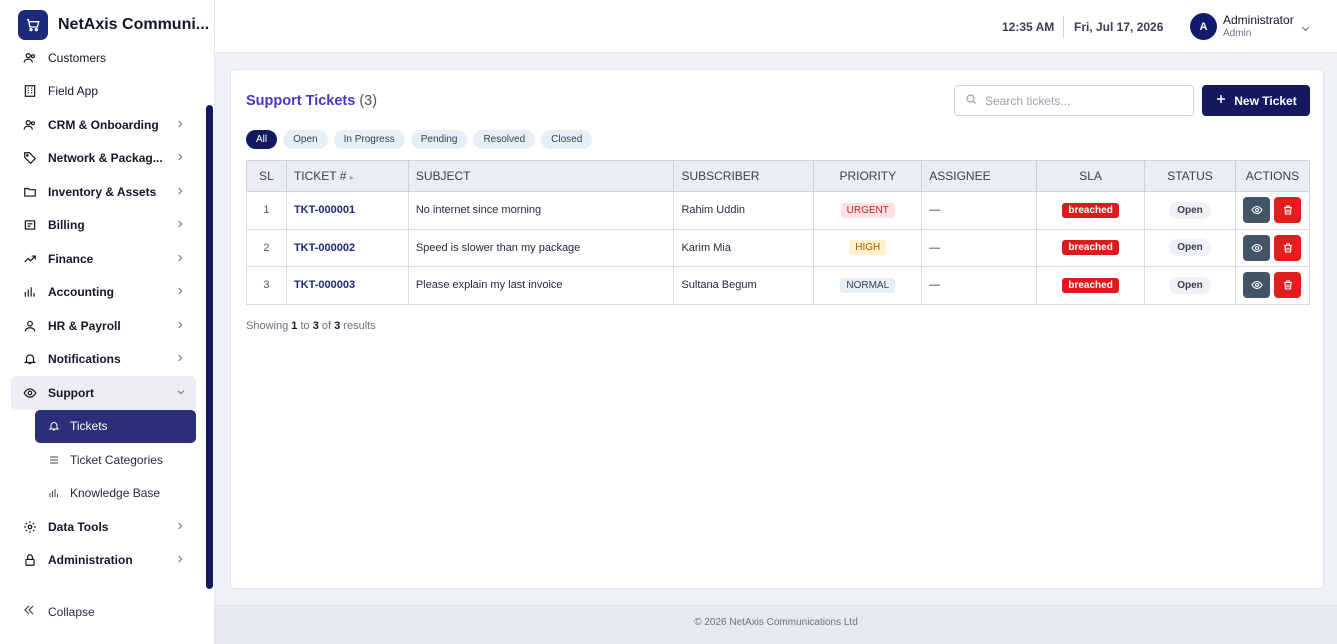  Describe the element at coordinates (979, 247) in the screenshot. I see `cell-assignee: —` at that location.